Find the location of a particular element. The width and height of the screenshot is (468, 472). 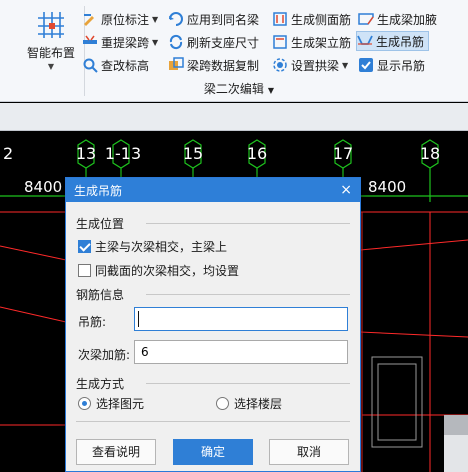

smart-layout-button: 智能布置 ▼ is located at coordinates (51, 43).